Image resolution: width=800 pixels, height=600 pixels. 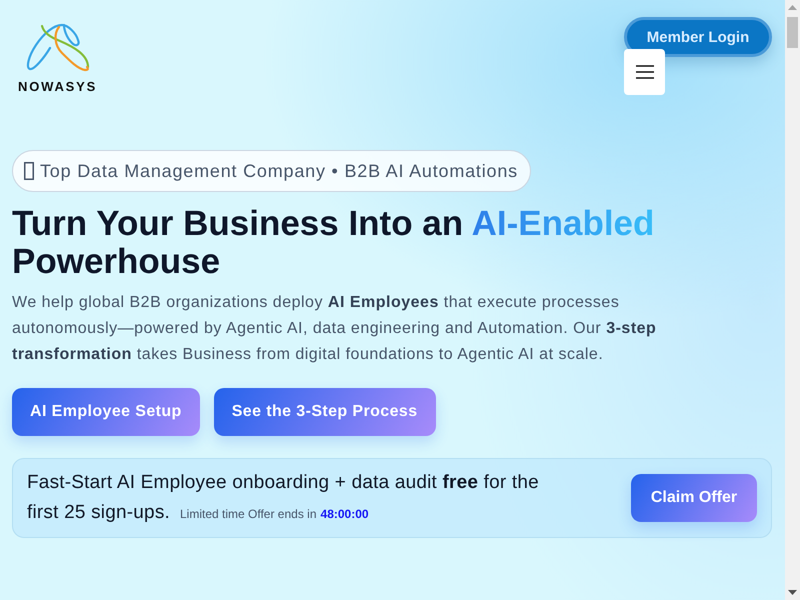 I want to click on cta-button: AI Employee Setup, so click(x=106, y=412).